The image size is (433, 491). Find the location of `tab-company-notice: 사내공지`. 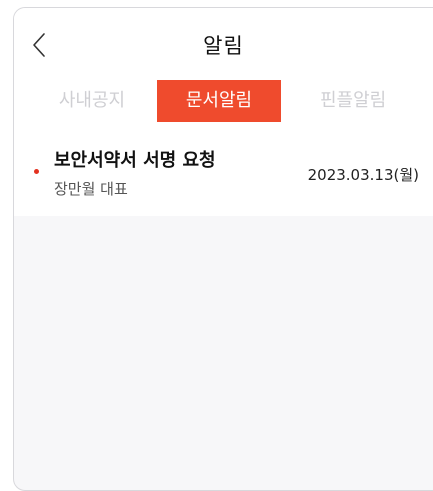

tab-company-notice: 사내공지 is located at coordinates (92, 101).